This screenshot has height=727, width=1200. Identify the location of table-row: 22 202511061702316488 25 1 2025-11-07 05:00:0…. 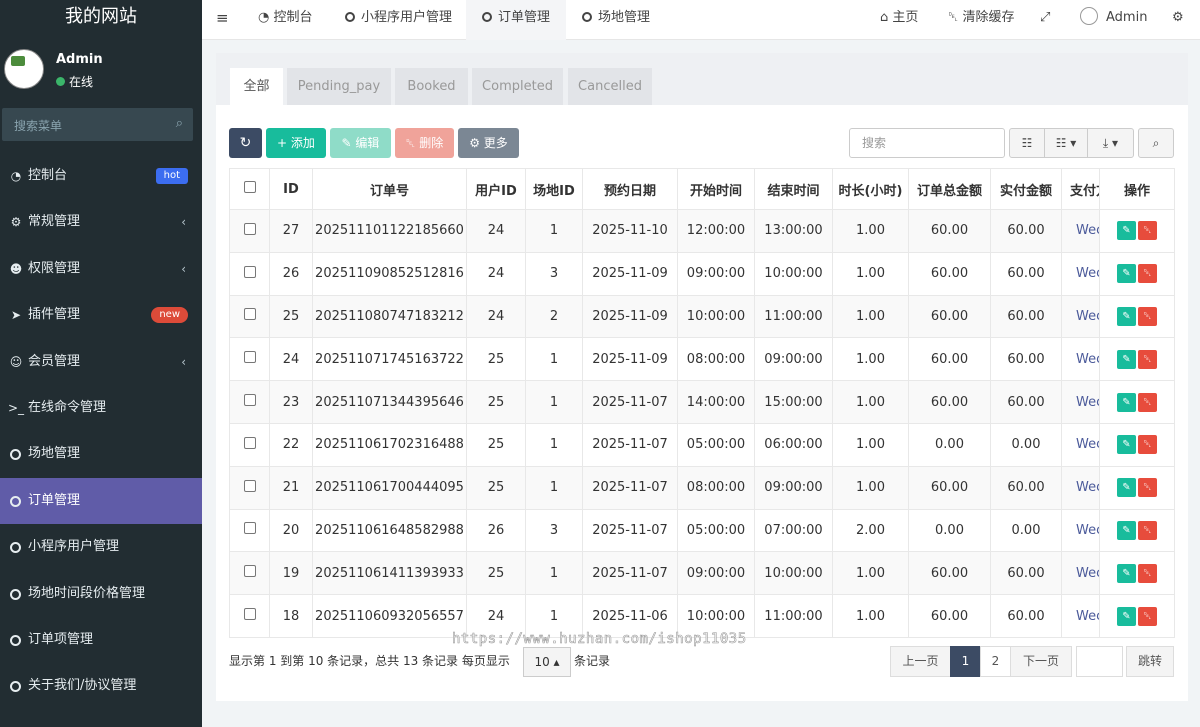
(702, 444).